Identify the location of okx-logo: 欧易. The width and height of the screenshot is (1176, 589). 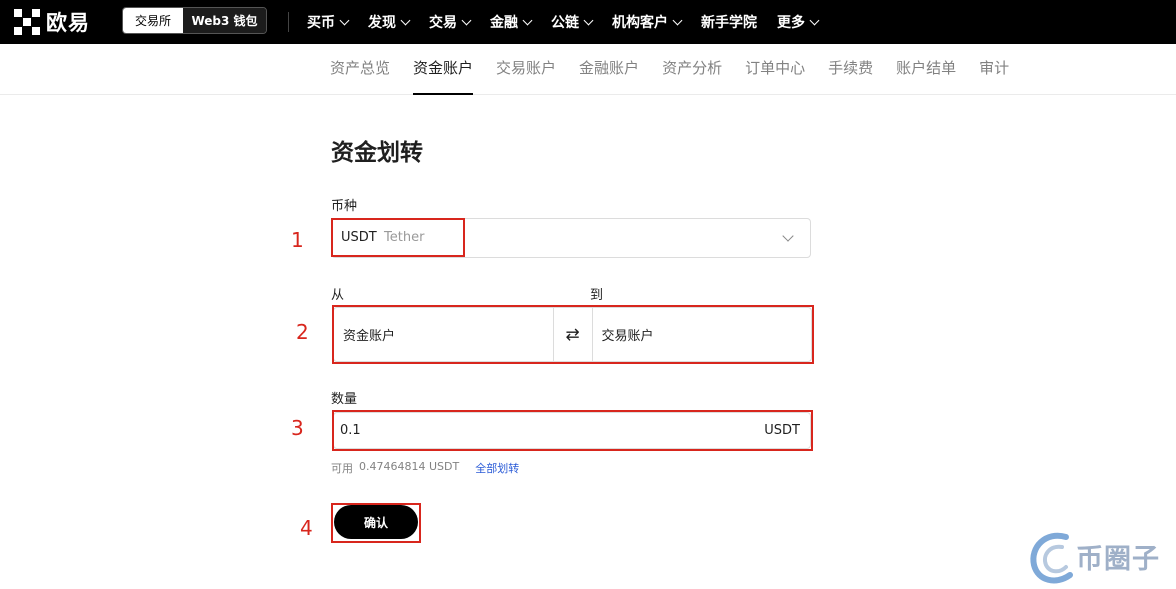
(52, 22).